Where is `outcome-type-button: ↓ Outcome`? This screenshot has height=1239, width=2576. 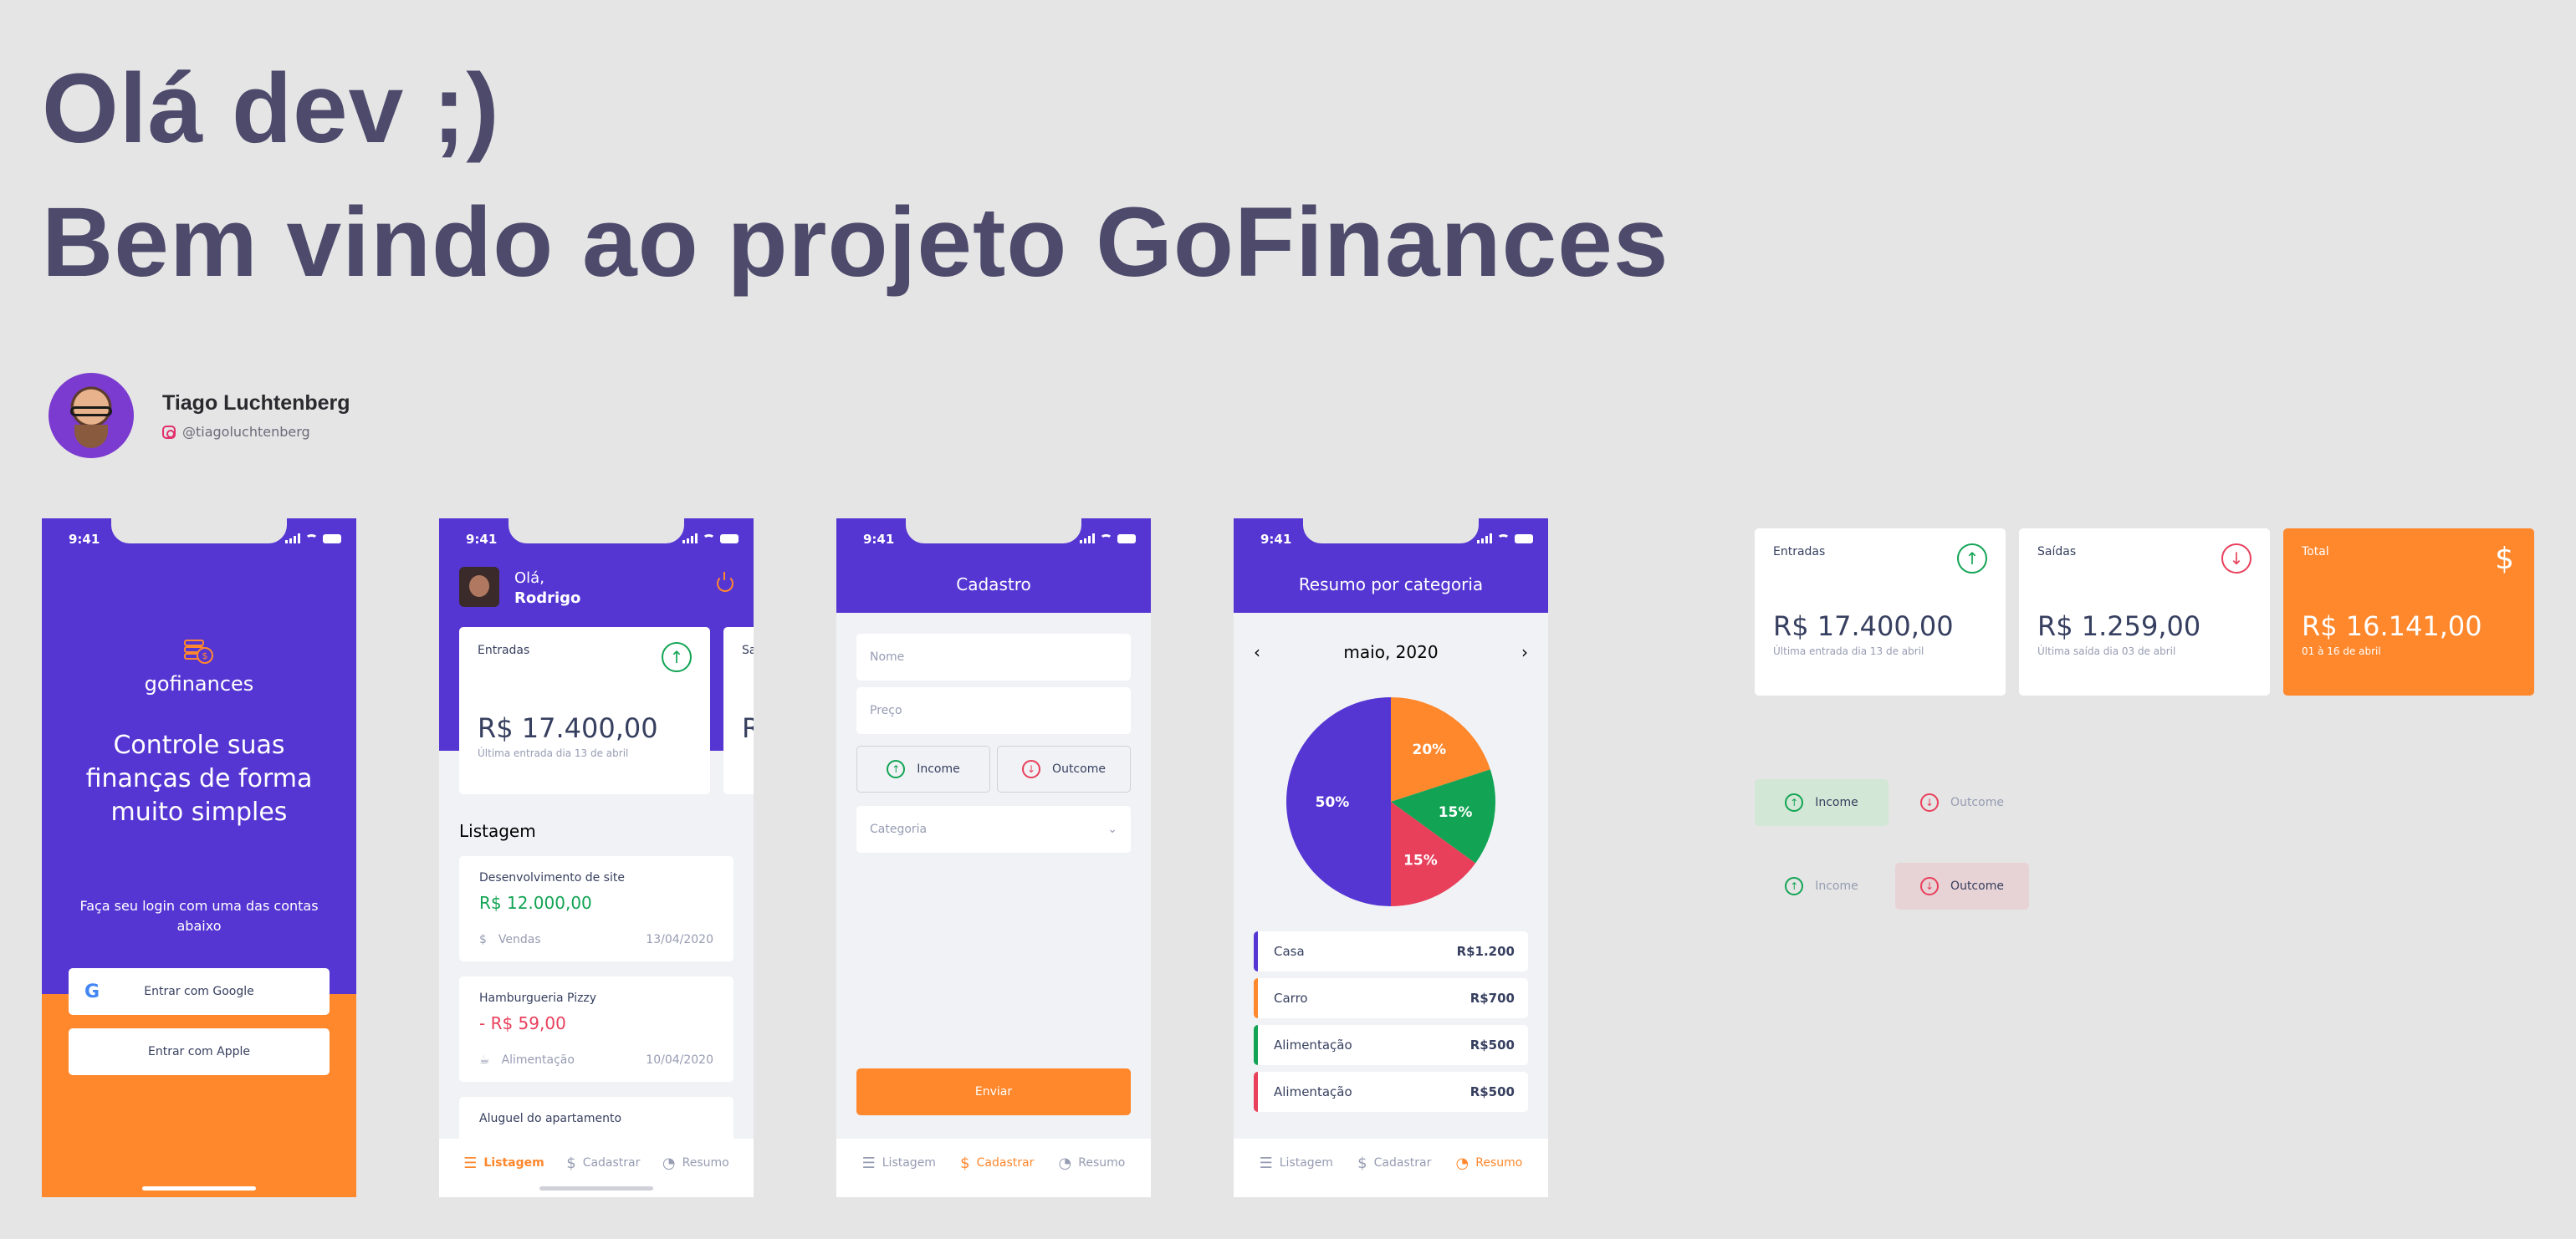 outcome-type-button: ↓ Outcome is located at coordinates (1064, 769).